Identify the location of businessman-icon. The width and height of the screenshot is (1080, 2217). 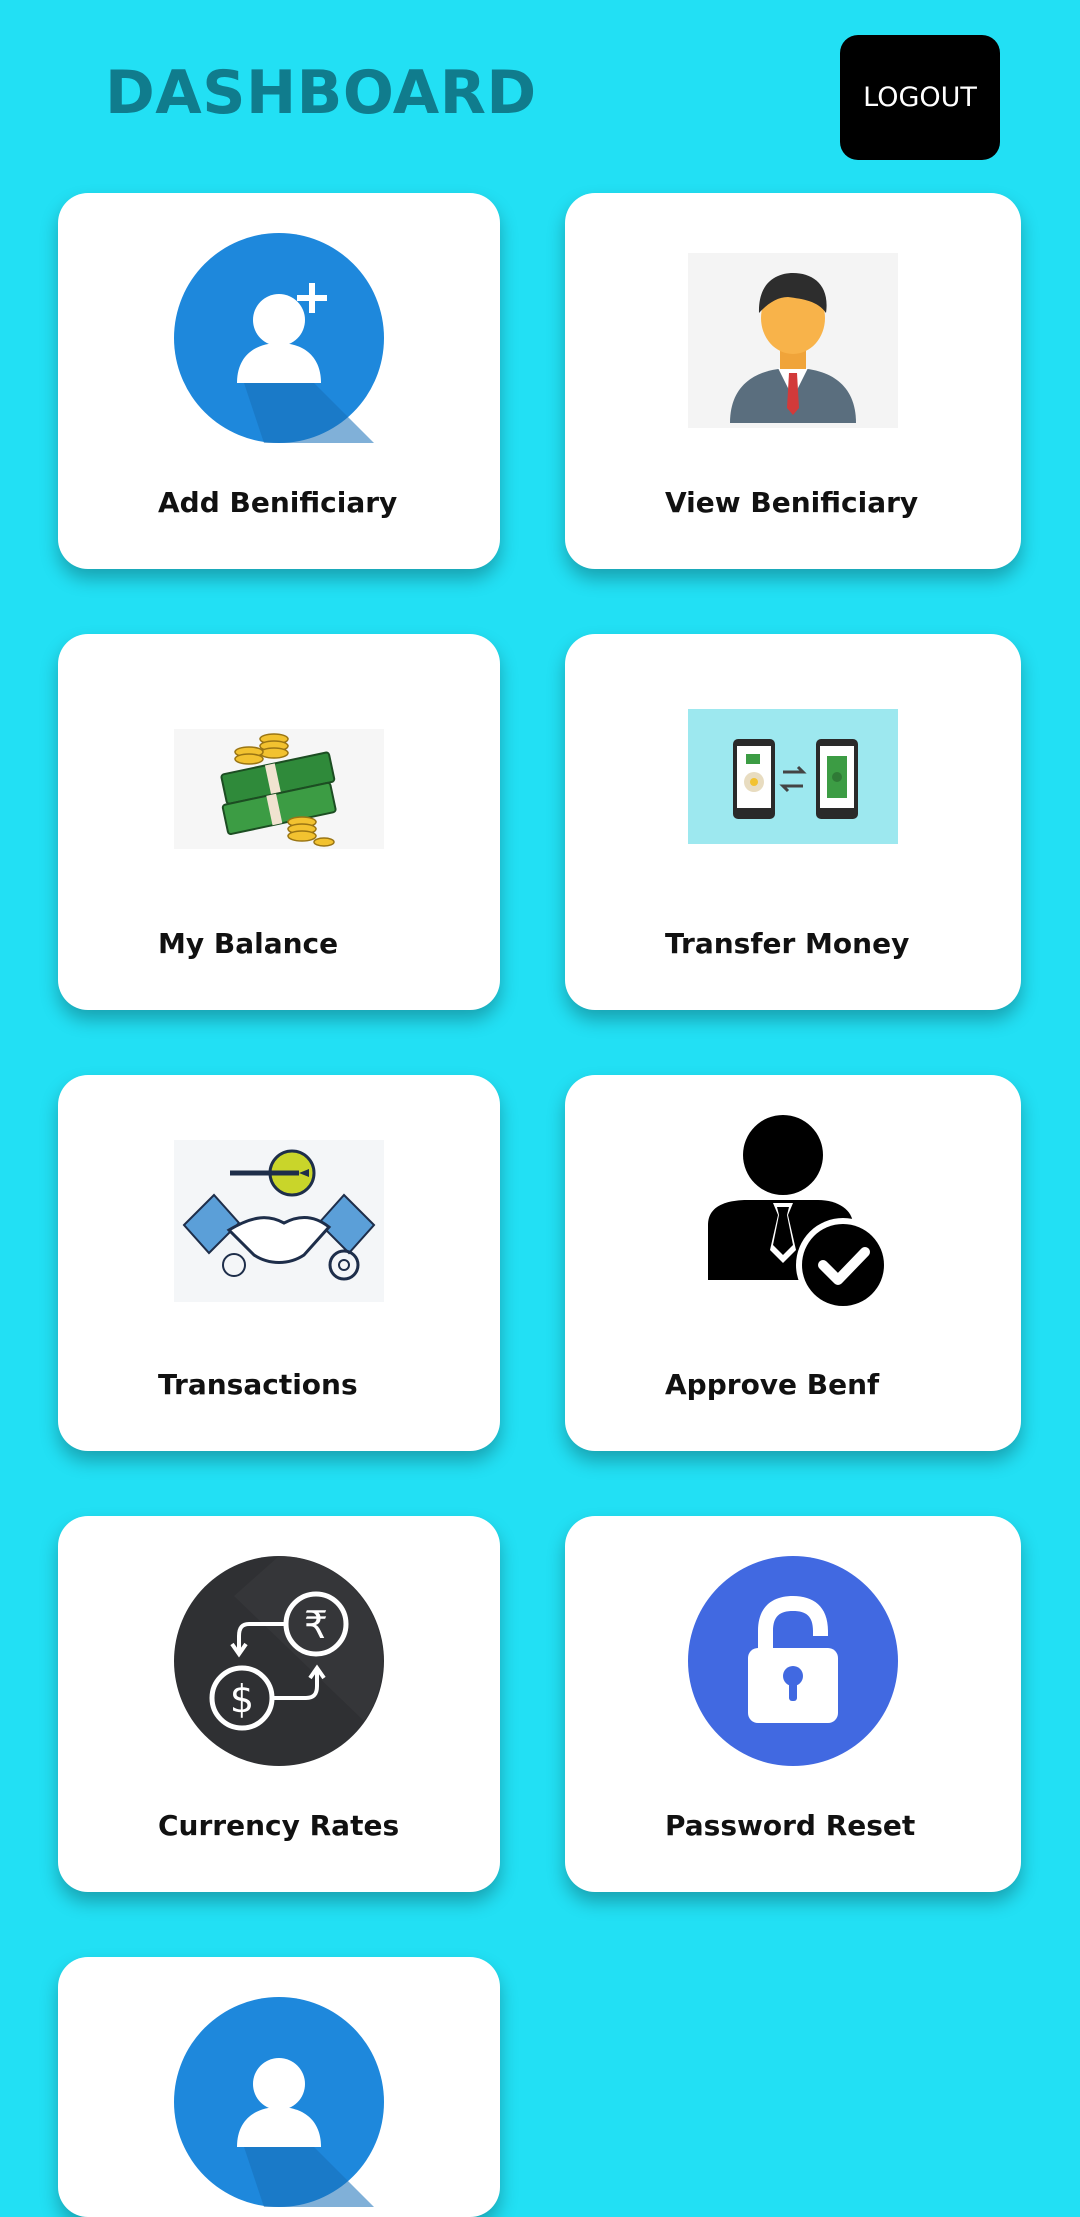
(793, 340).